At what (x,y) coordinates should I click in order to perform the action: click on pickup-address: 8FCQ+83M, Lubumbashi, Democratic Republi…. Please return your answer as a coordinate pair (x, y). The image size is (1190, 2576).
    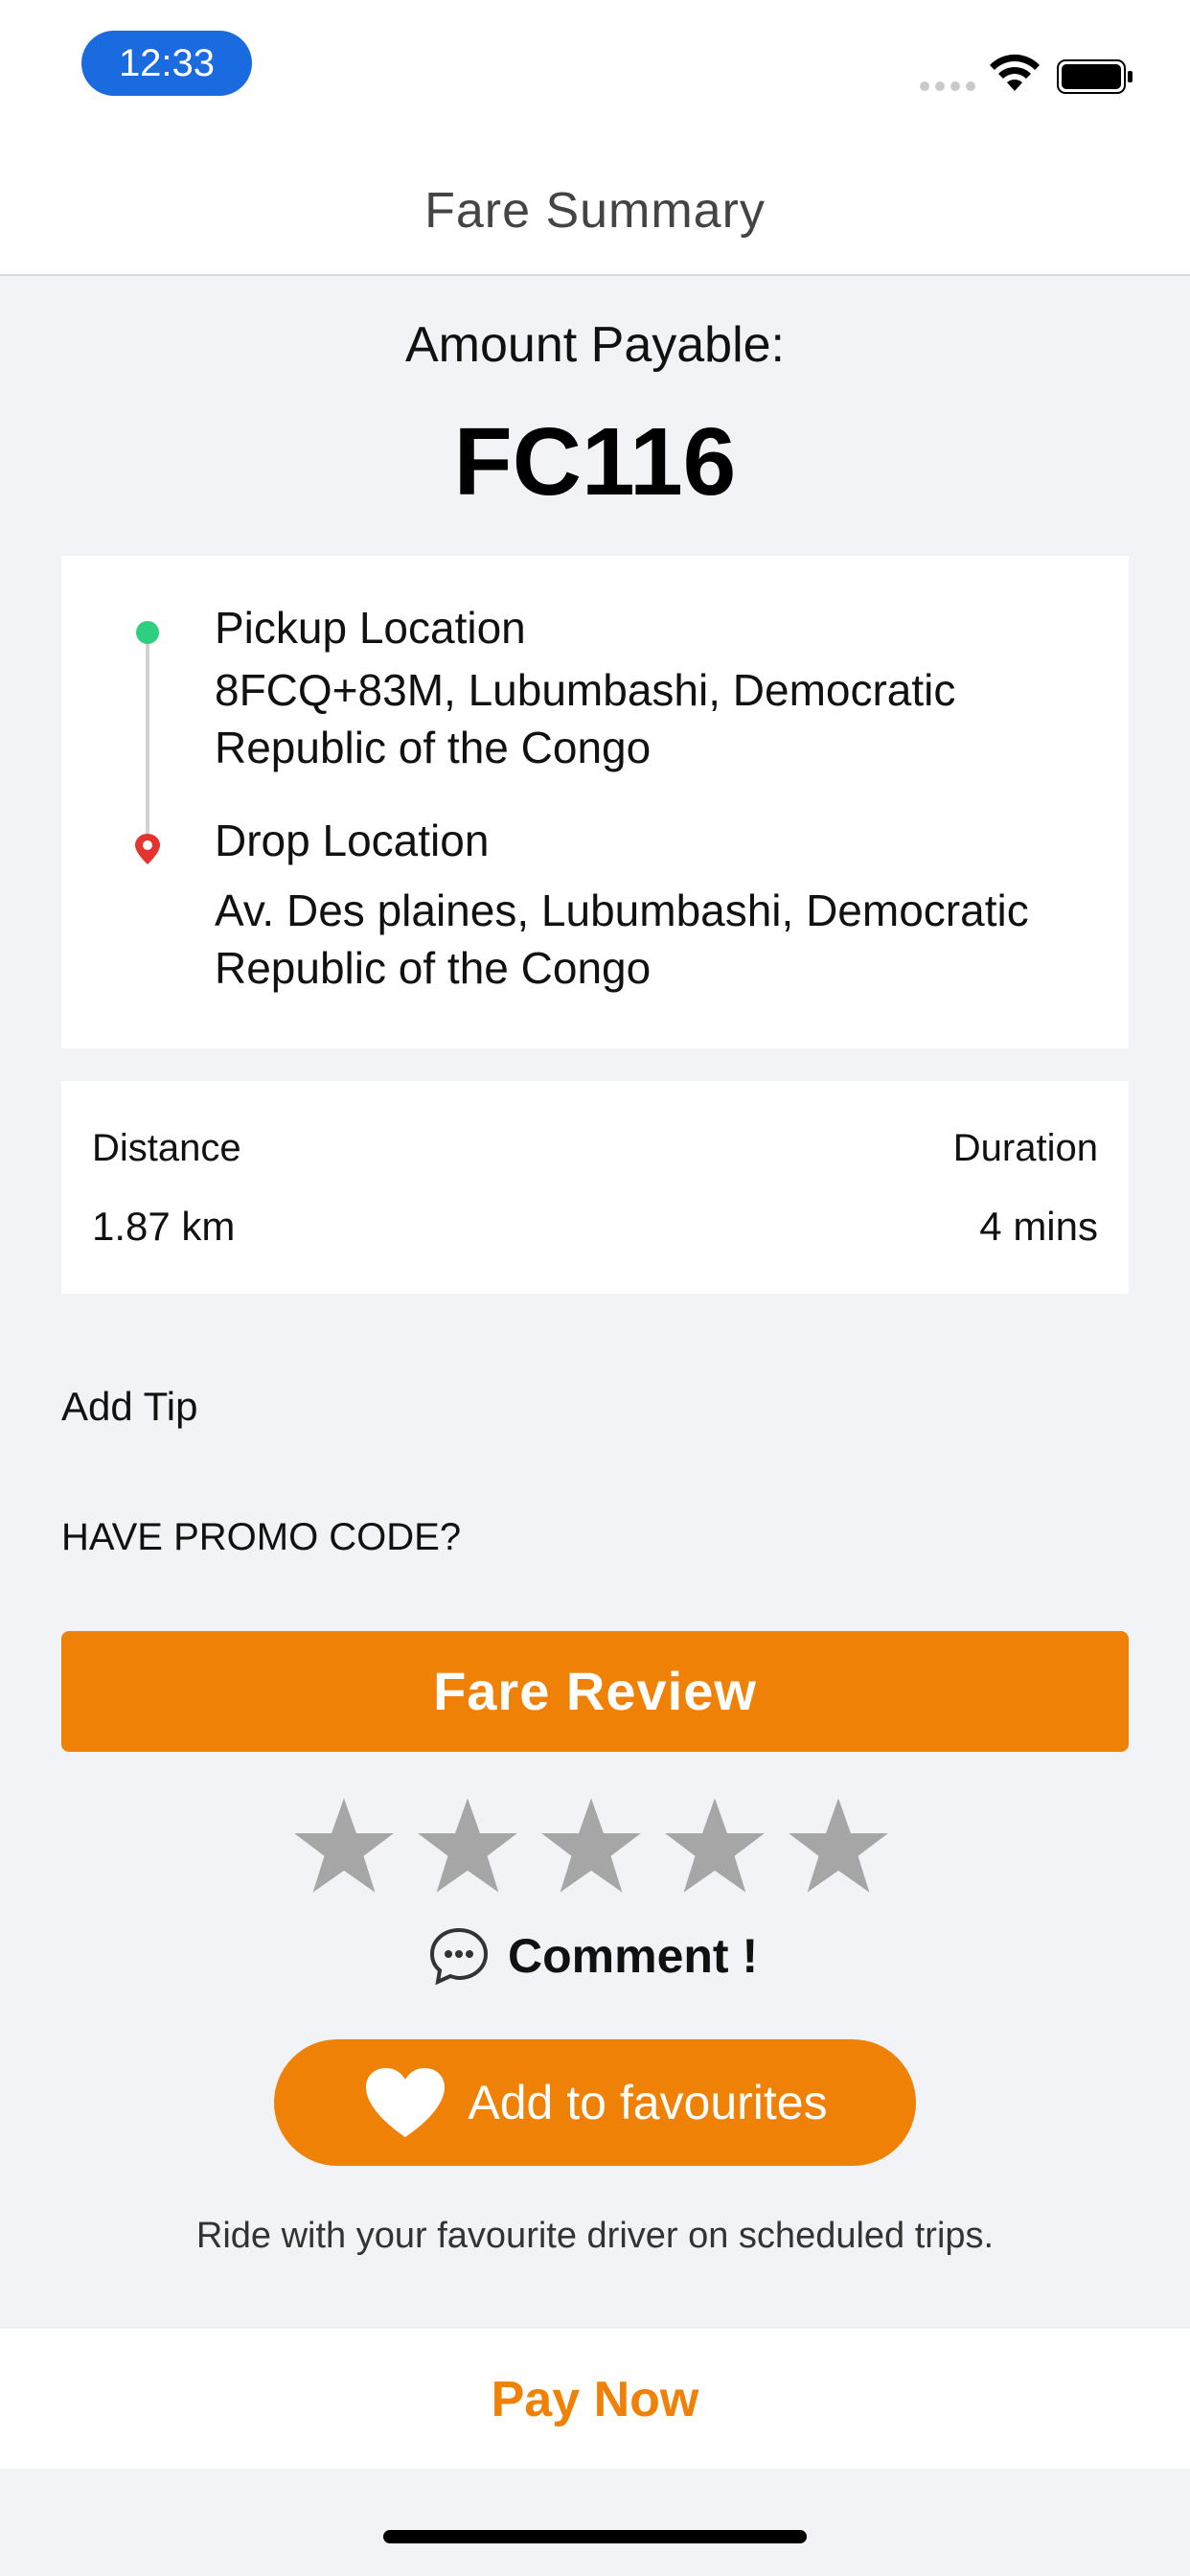
    Looking at the image, I should click on (586, 718).